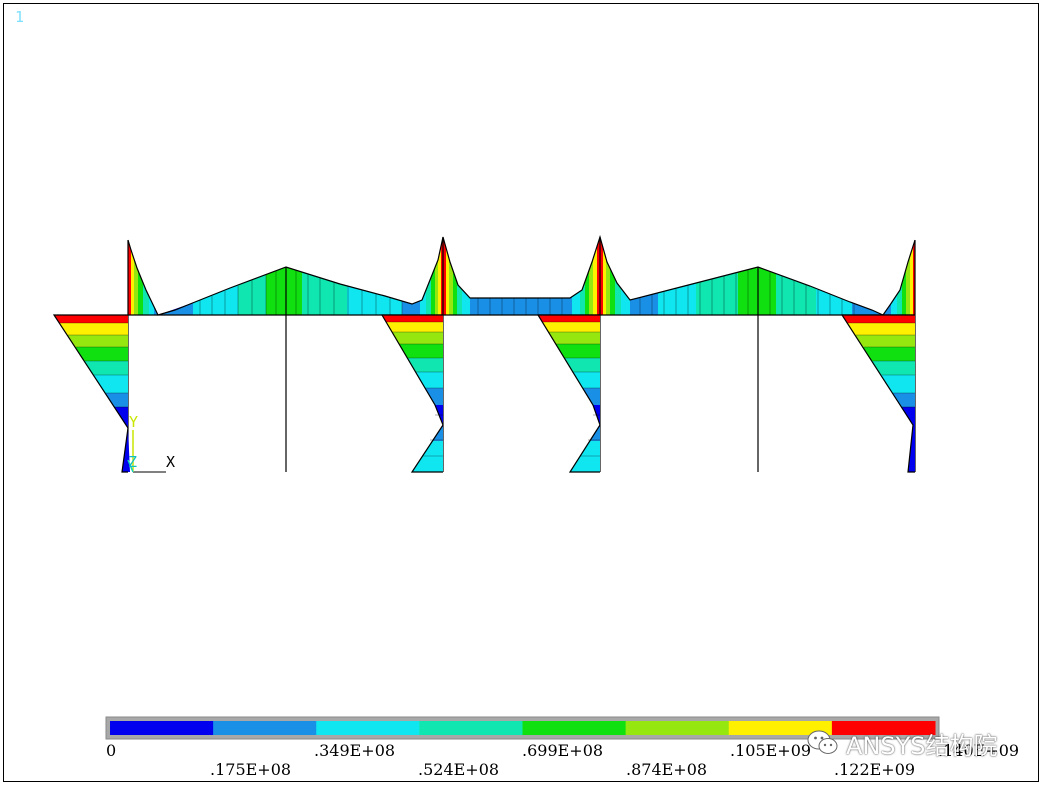  What do you see at coordinates (412, 393) in the screenshot?
I see `column-2-moment` at bounding box center [412, 393].